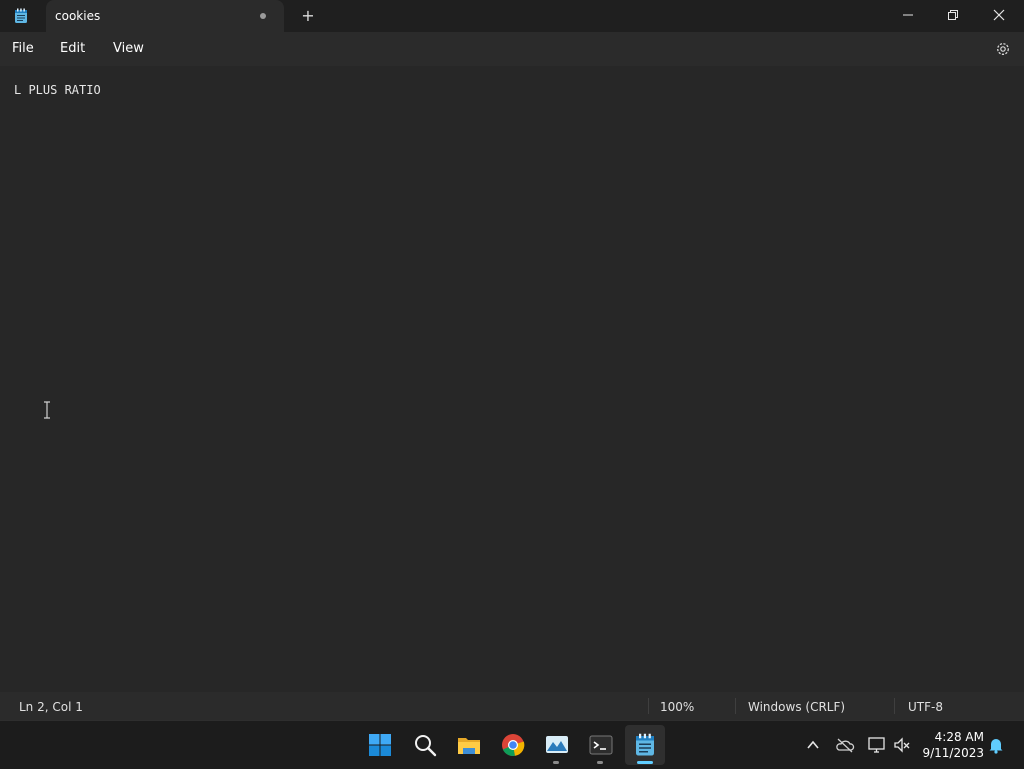 The height and width of the screenshot is (769, 1024). Describe the element at coordinates (996, 745) in the screenshot. I see `notification-bell-icon` at that location.